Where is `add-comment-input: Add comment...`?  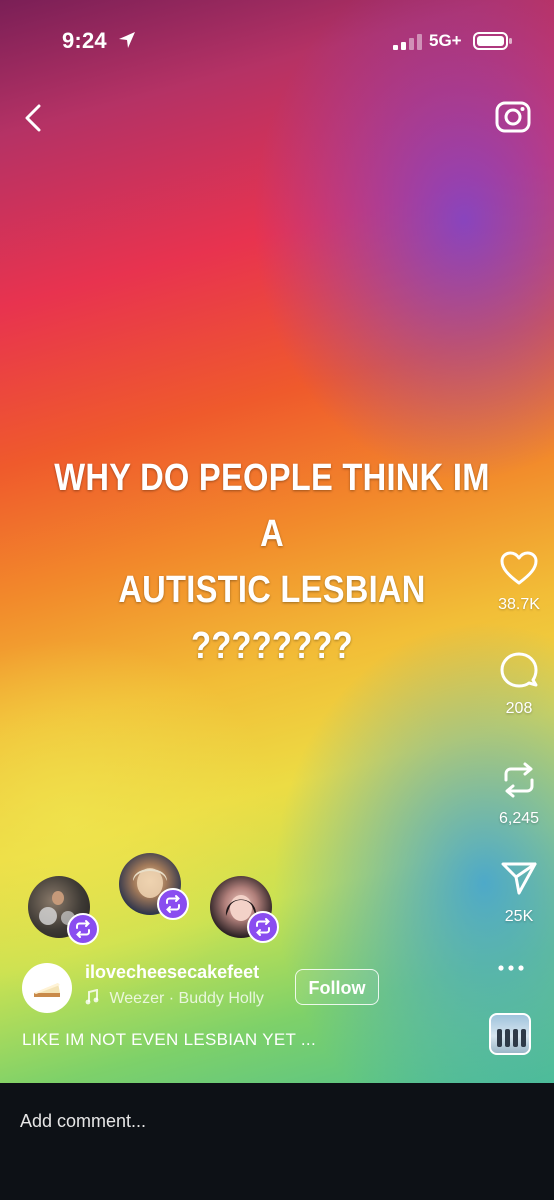
add-comment-input: Add comment... is located at coordinates (83, 1121).